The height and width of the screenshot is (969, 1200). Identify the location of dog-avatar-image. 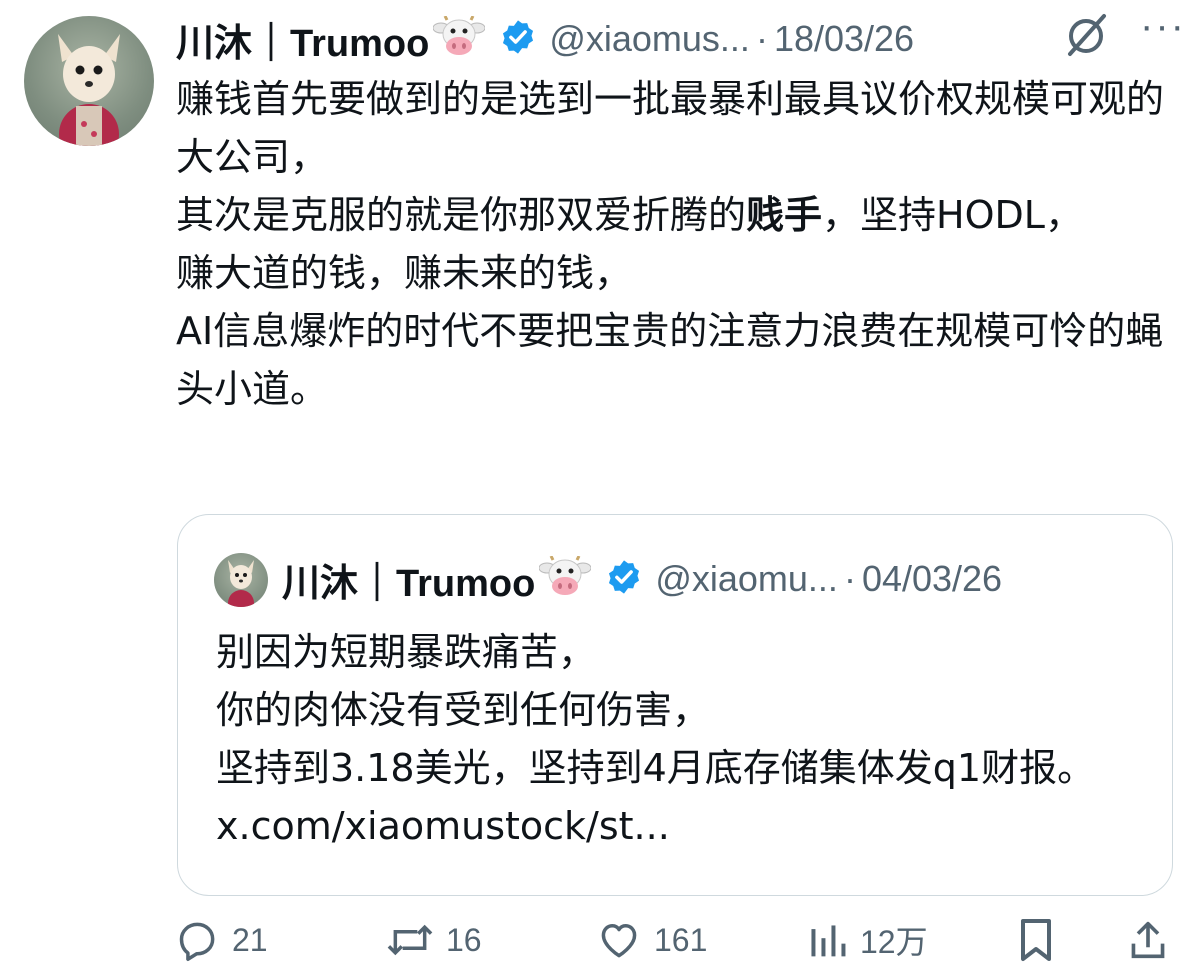
(89, 90).